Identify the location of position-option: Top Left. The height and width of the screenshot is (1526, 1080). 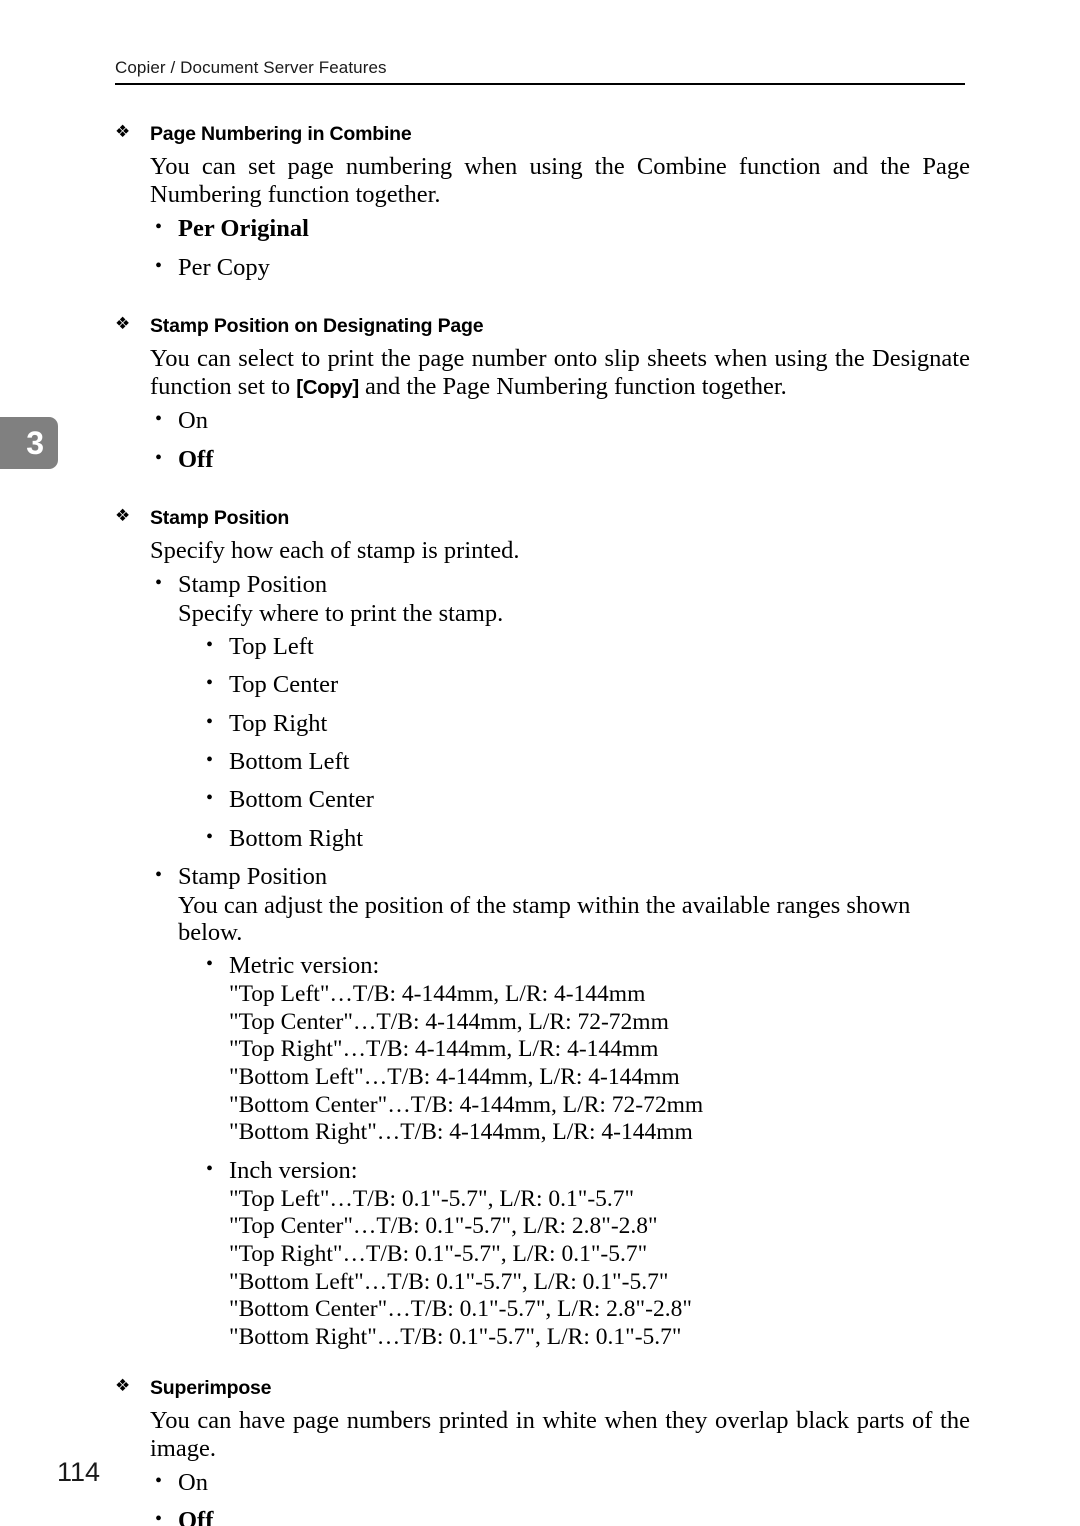
(271, 646).